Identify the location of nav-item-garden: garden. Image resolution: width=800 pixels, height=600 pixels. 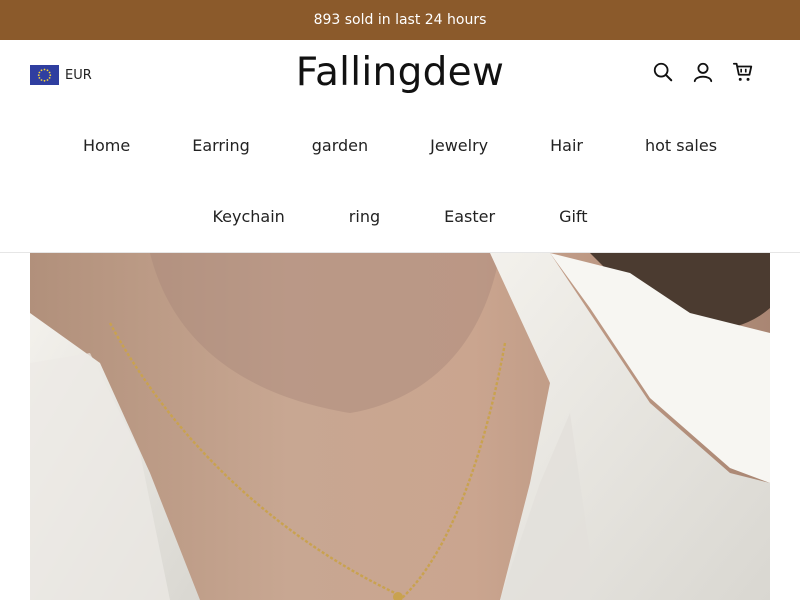
(340, 145).